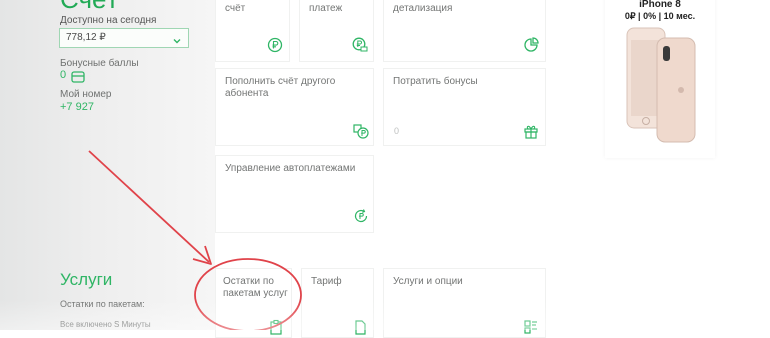 The width and height of the screenshot is (770, 338). What do you see at coordinates (360, 327) in the screenshot?
I see `document-icon` at bounding box center [360, 327].